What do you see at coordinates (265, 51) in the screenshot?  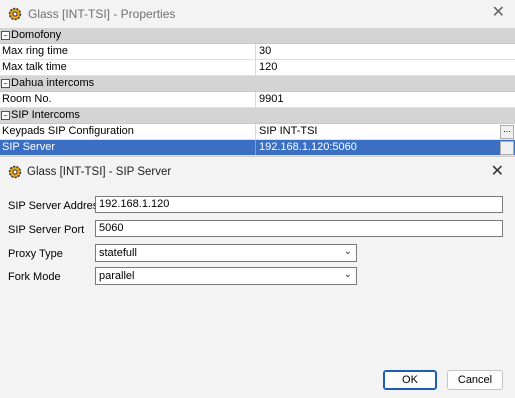 I see `property-value: 30` at bounding box center [265, 51].